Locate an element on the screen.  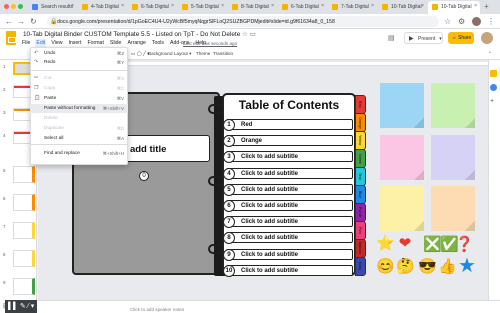
toc-row: 4 Click to add subtitle is located at coordinates (288, 173).